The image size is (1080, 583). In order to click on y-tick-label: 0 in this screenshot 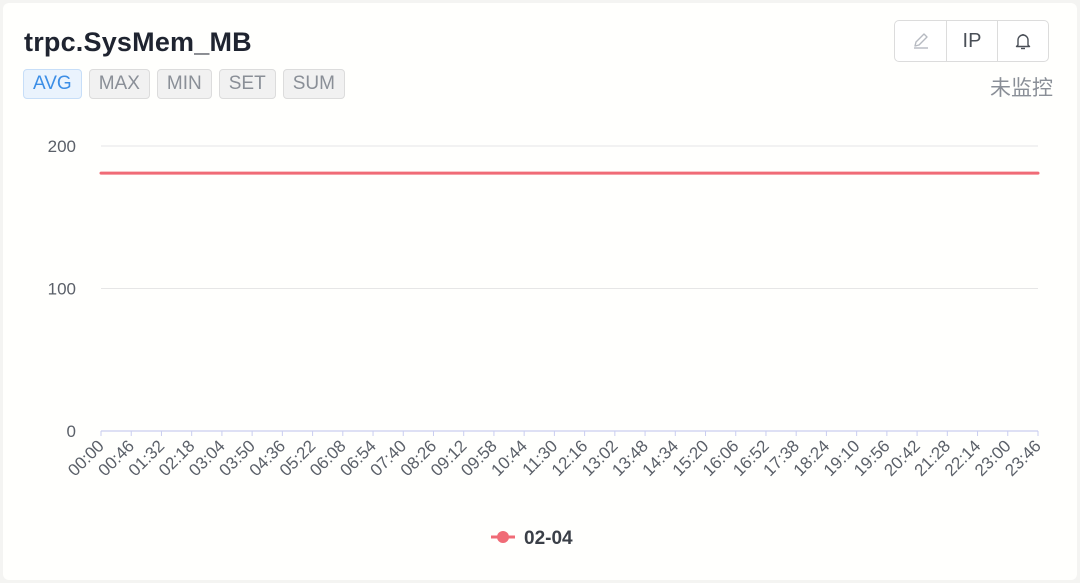, I will do `click(71, 431)`.